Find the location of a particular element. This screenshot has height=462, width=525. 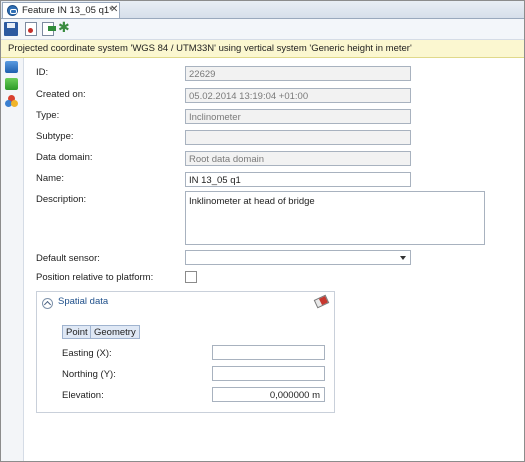

northing-input is located at coordinates (268, 373).